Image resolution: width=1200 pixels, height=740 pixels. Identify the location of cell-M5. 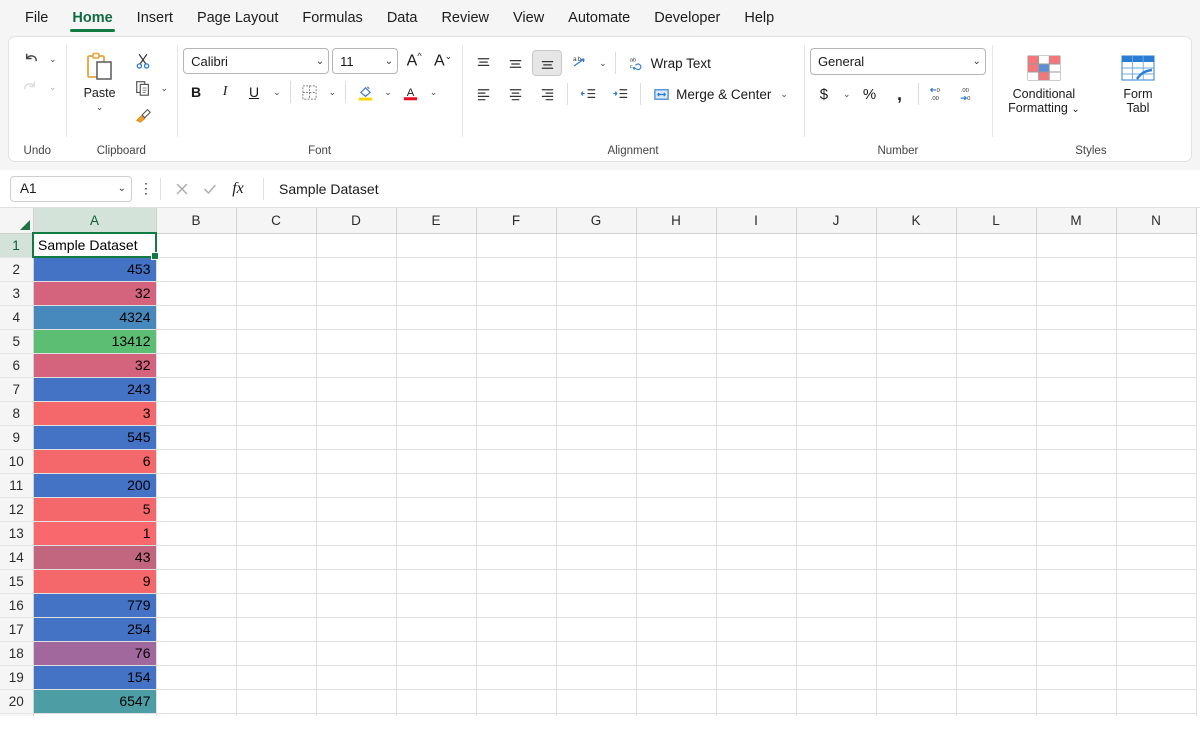
(1076, 341).